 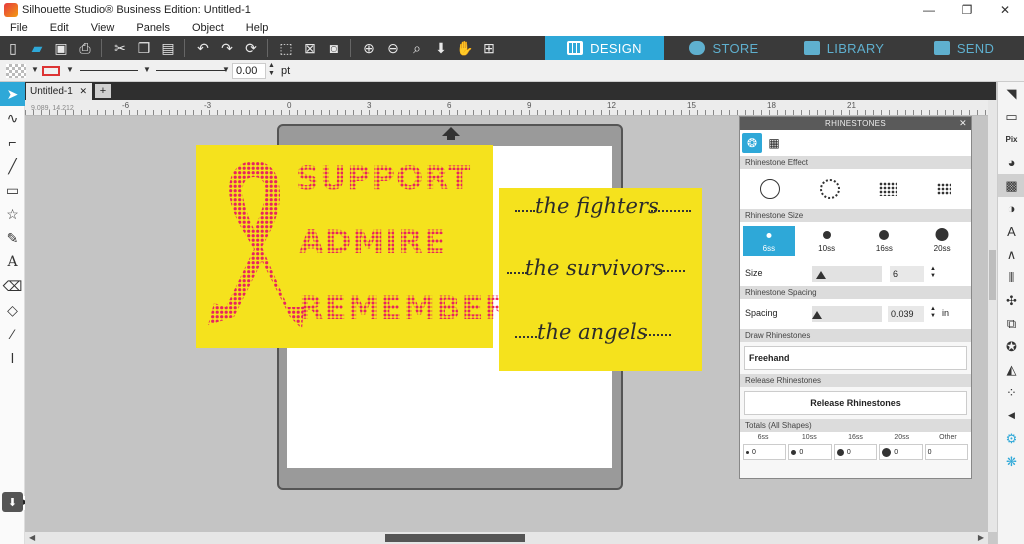 What do you see at coordinates (992, 316) in the screenshot?
I see `vertical-scrollbar` at bounding box center [992, 316].